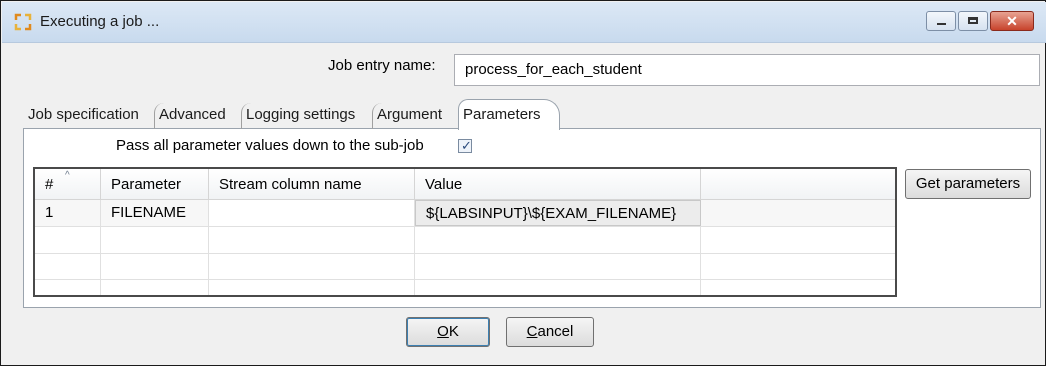  What do you see at coordinates (300, 116) in the screenshot?
I see `tab-logging-settings: Logging settings` at bounding box center [300, 116].